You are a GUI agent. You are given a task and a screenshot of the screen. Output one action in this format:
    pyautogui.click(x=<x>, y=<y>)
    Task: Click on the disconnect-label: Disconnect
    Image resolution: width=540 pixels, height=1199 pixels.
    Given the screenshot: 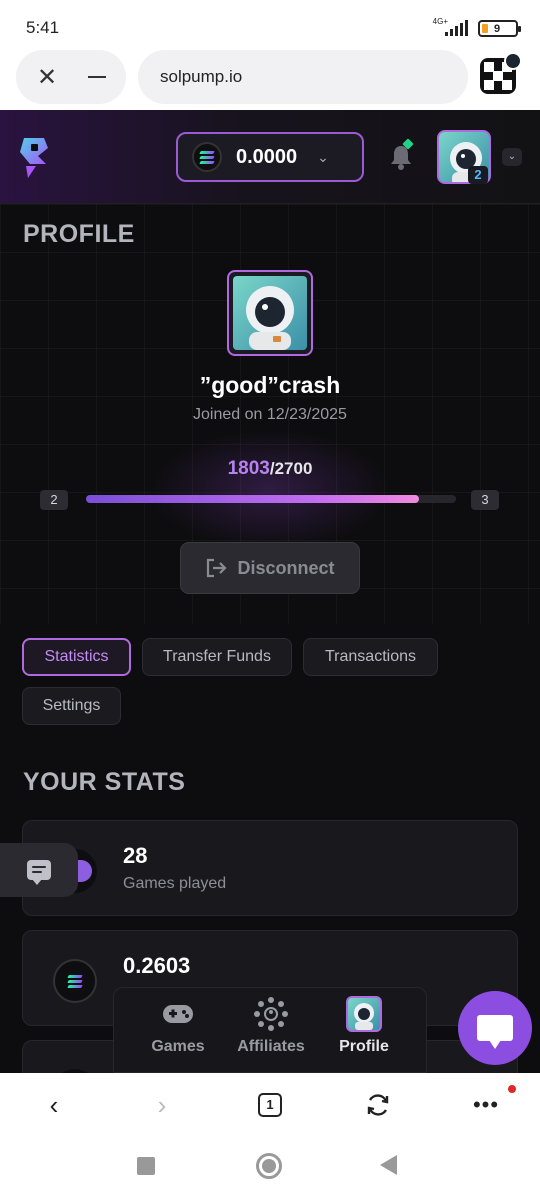 What is the action you would take?
    pyautogui.click(x=286, y=567)
    